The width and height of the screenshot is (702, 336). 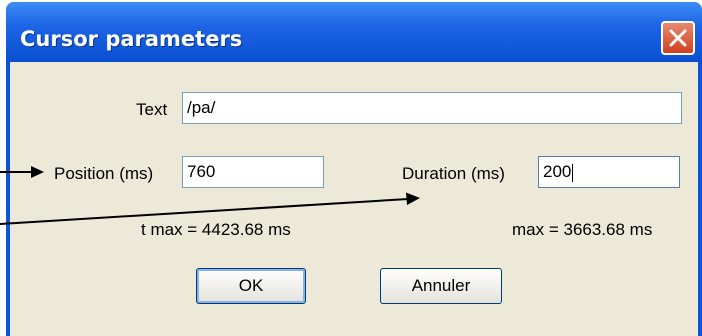 I want to click on cancel-button: Annuler, so click(x=441, y=286).